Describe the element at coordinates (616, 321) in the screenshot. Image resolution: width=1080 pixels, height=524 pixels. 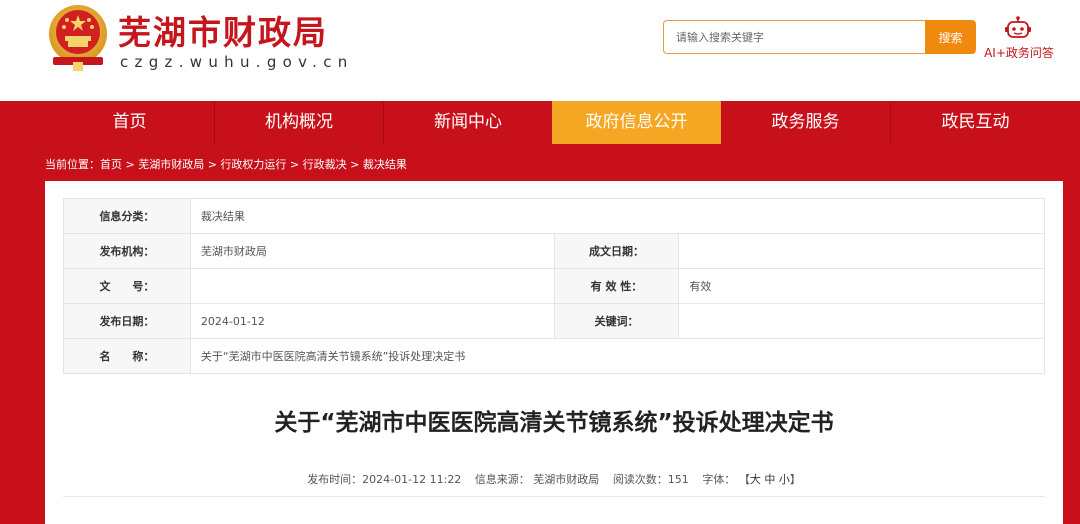
I see `keywords-label: 关键词：` at that location.